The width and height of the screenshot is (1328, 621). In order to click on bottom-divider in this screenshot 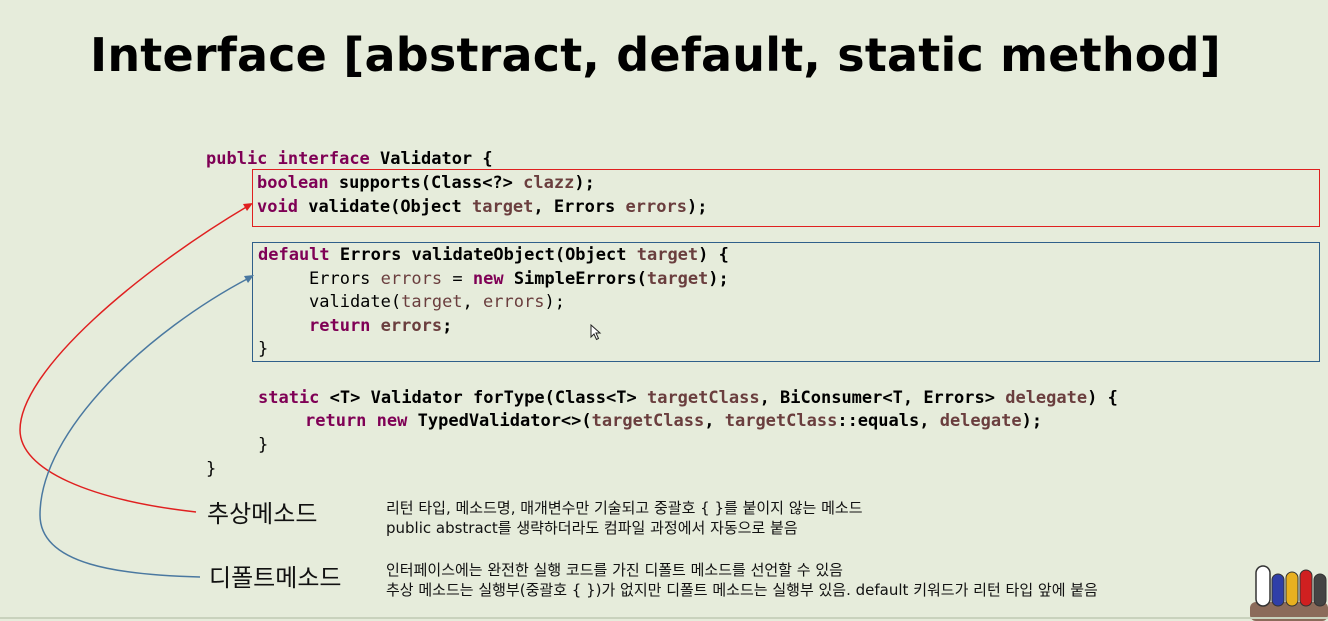, I will do `click(664, 618)`.